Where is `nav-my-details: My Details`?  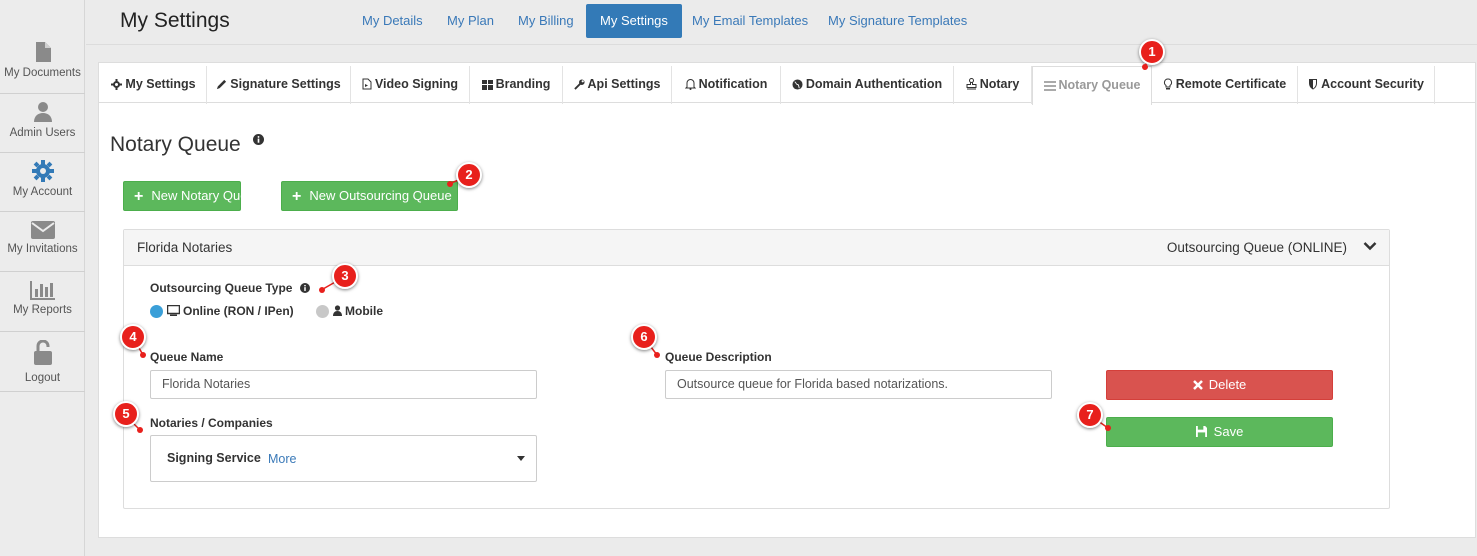 nav-my-details: My Details is located at coordinates (392, 21).